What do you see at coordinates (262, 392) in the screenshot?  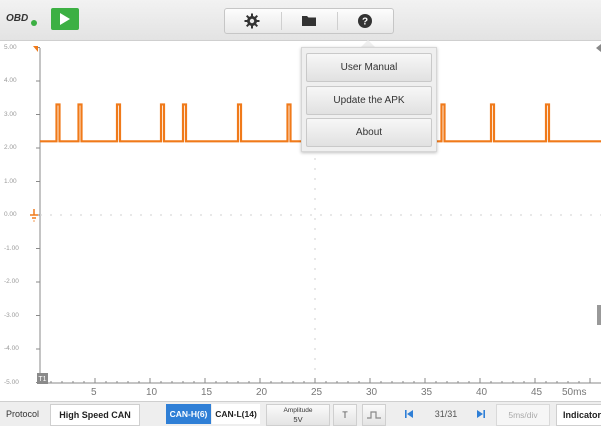 I see `x-tick-label: 20` at bounding box center [262, 392].